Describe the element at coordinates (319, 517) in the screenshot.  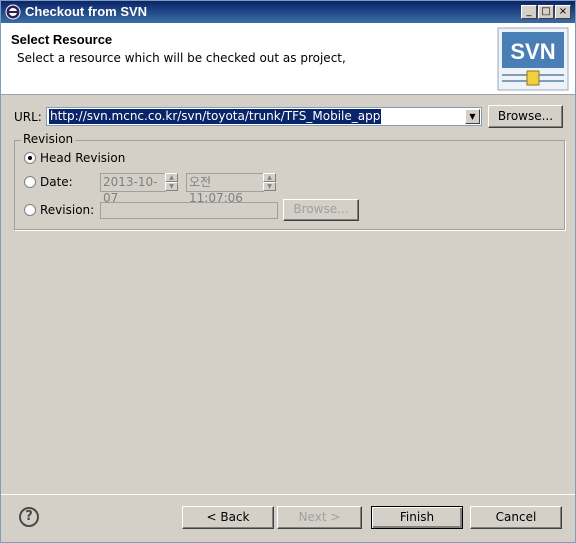
I see `next-button: Next >` at that location.